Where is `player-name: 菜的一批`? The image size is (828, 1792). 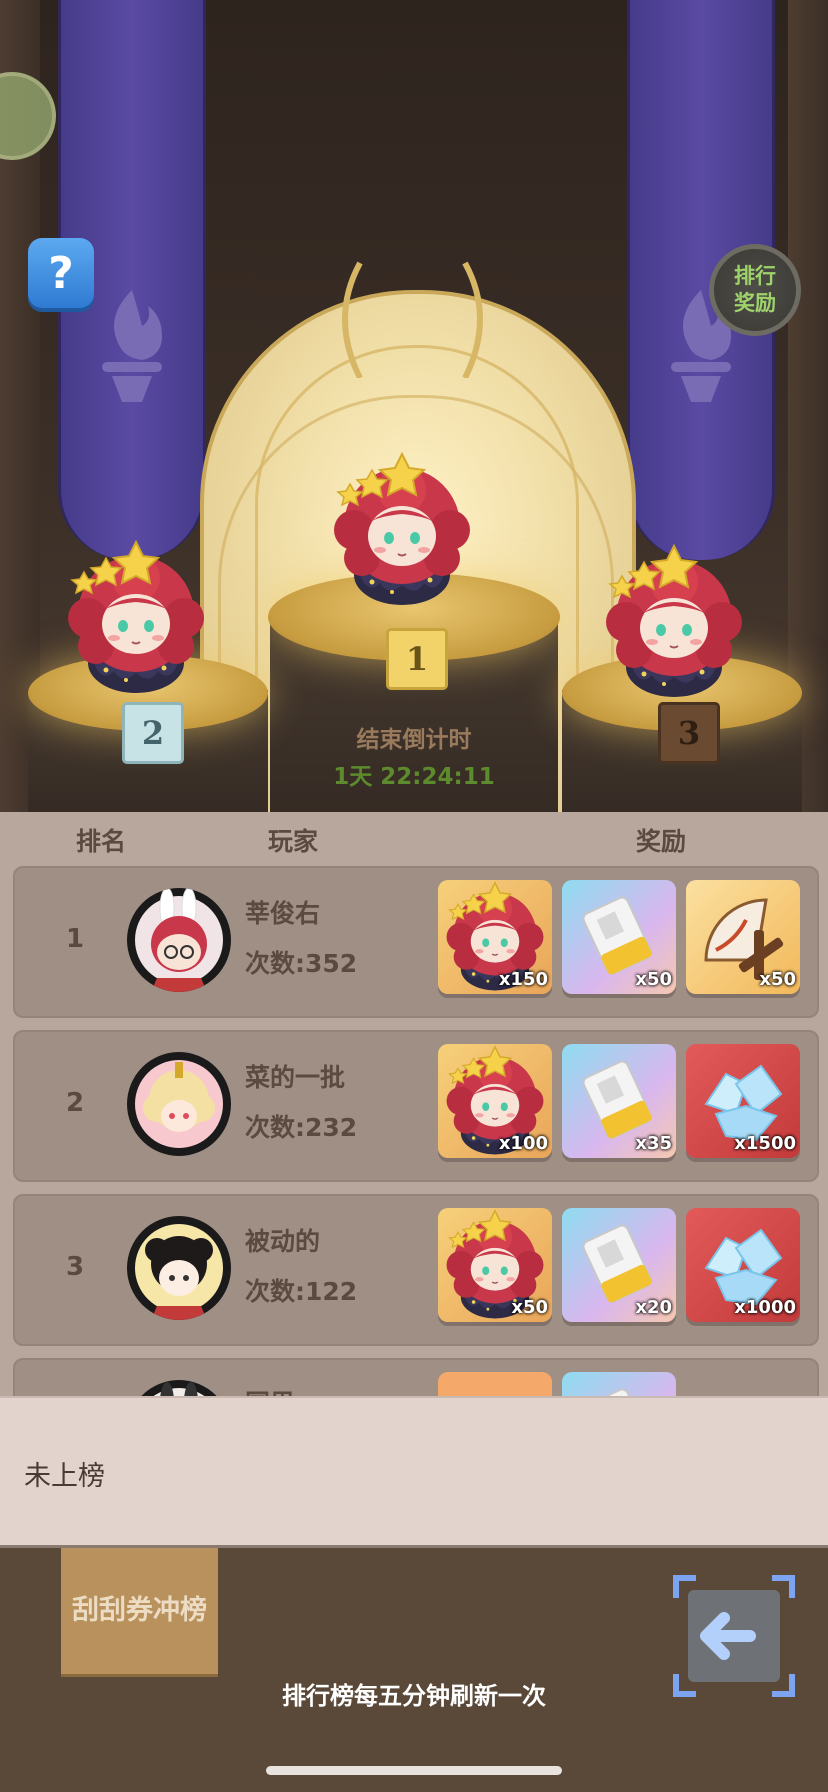 player-name: 菜的一批 is located at coordinates (295, 1077).